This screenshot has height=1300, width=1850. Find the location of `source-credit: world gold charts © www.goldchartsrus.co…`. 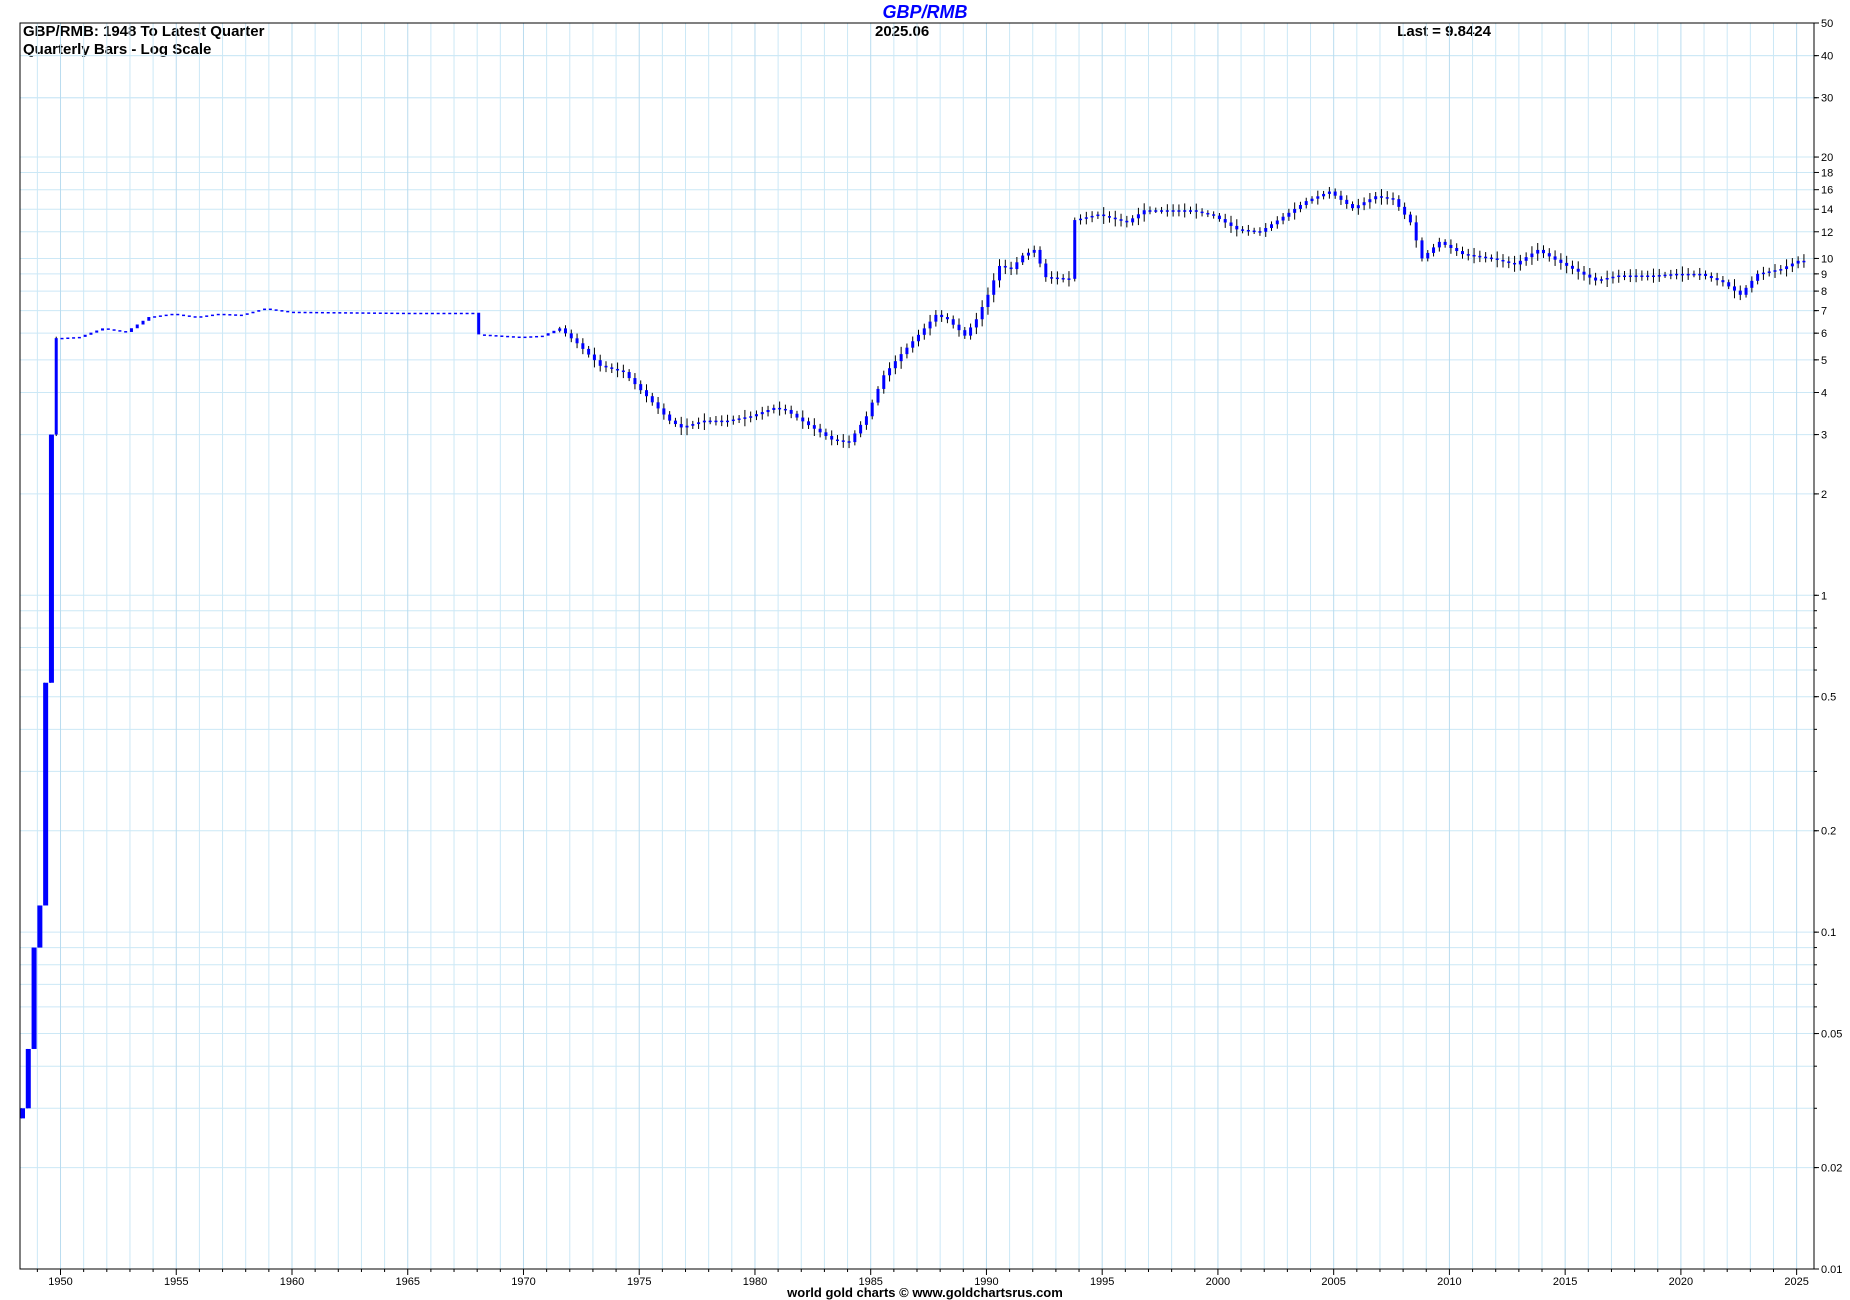

source-credit: world gold charts © www.goldchartsrus.co… is located at coordinates (925, 1292).